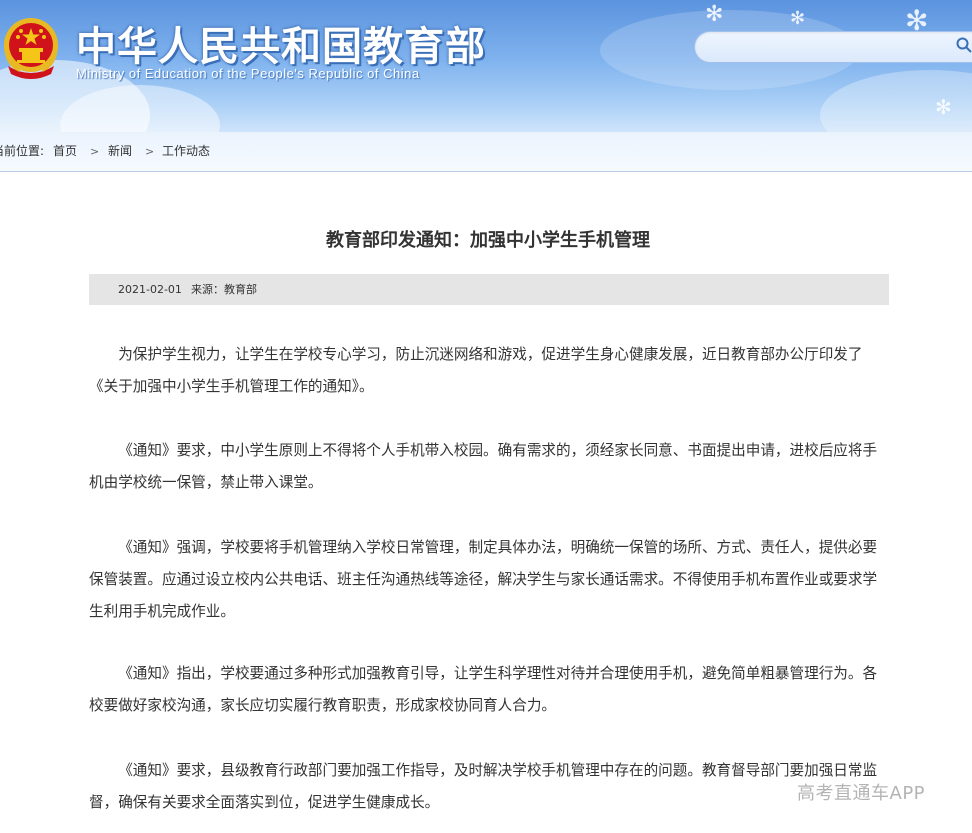  Describe the element at coordinates (22, 151) in the screenshot. I see `breadcrumb-label: 当前位置:` at that location.